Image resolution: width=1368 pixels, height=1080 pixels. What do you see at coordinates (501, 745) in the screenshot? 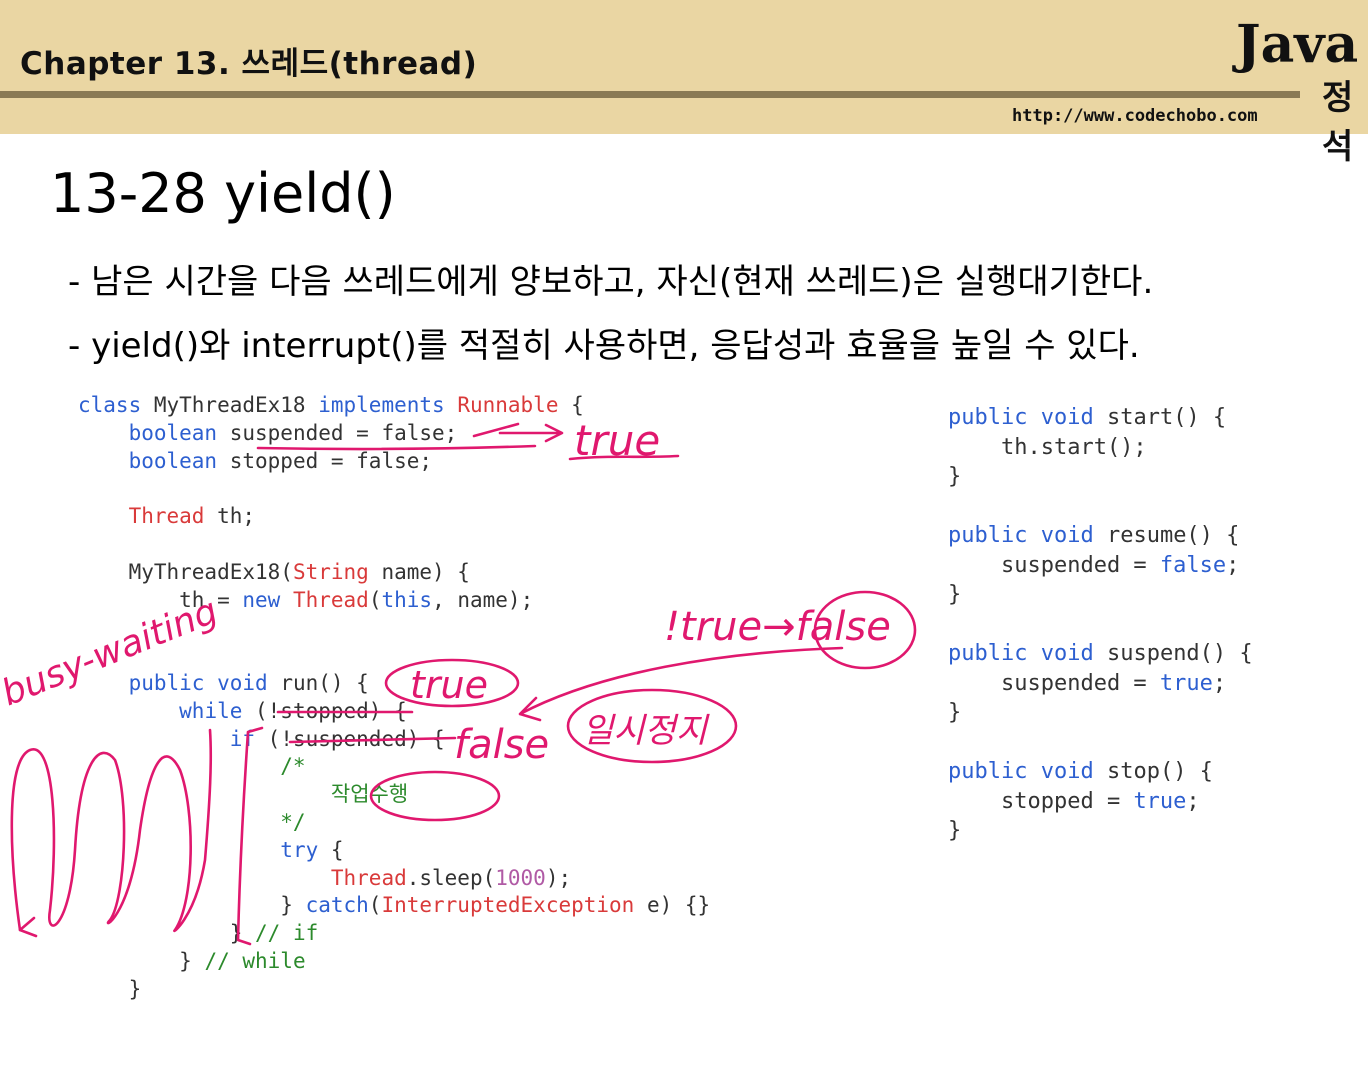
I see `annotation-false-if: false` at bounding box center [501, 745].